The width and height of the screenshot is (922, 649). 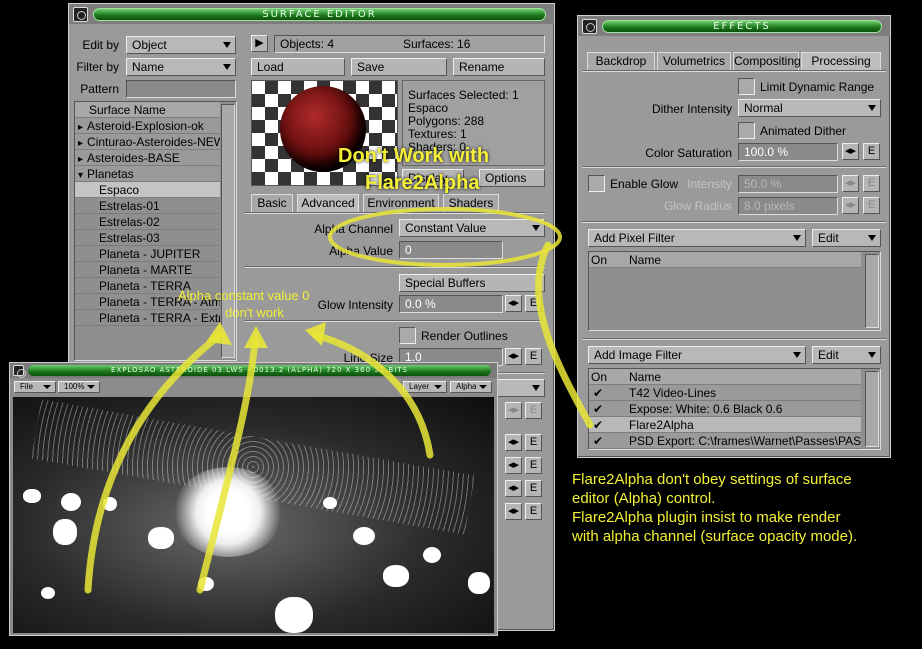 What do you see at coordinates (621, 61) in the screenshot?
I see `tab-backdrop: Backdrop` at bounding box center [621, 61].